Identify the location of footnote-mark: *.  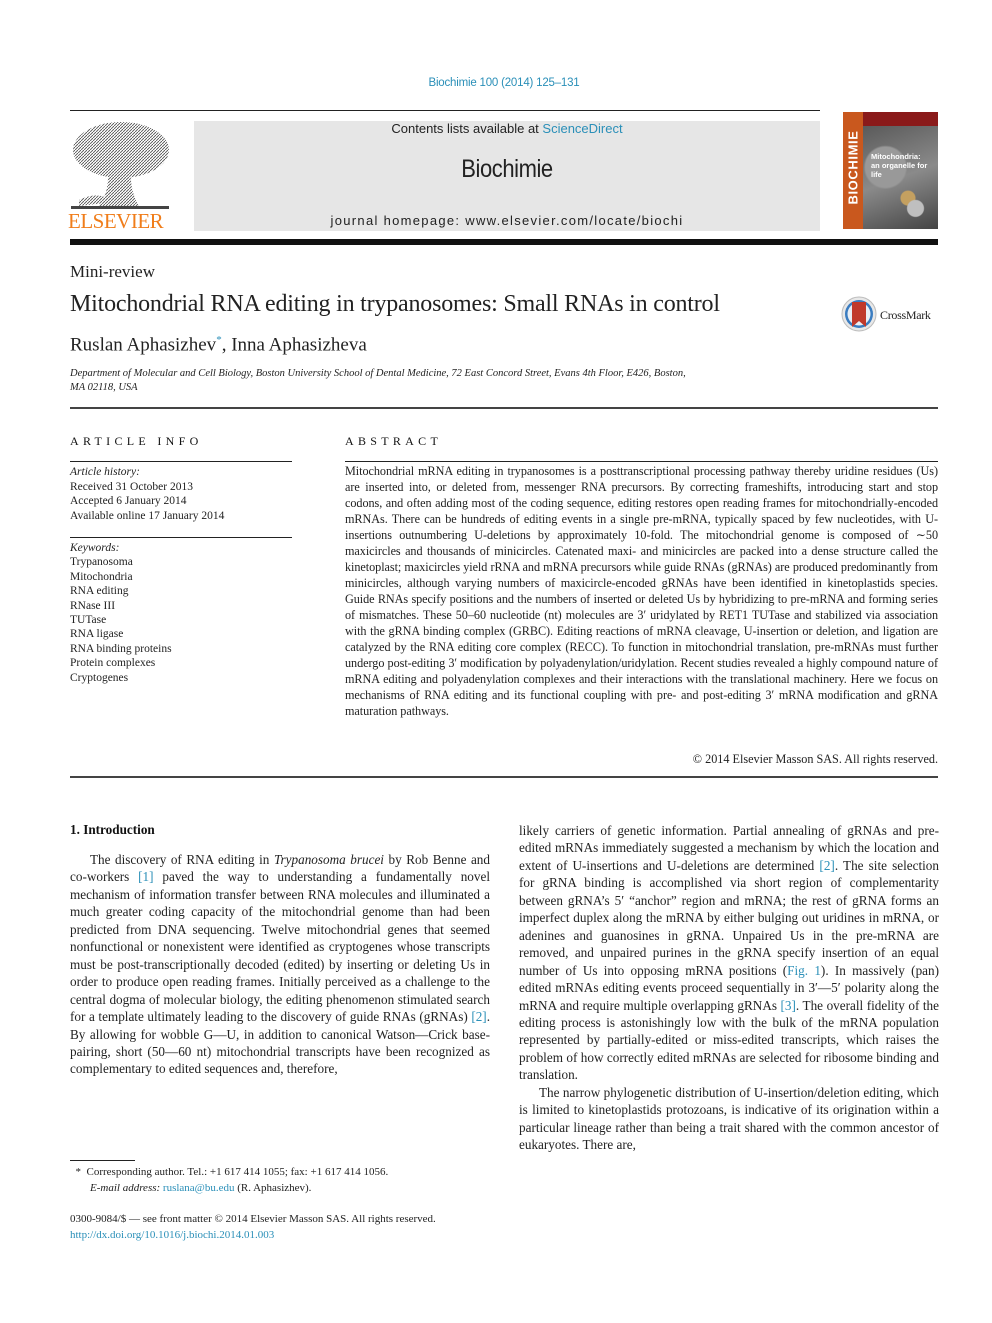
(78, 1172).